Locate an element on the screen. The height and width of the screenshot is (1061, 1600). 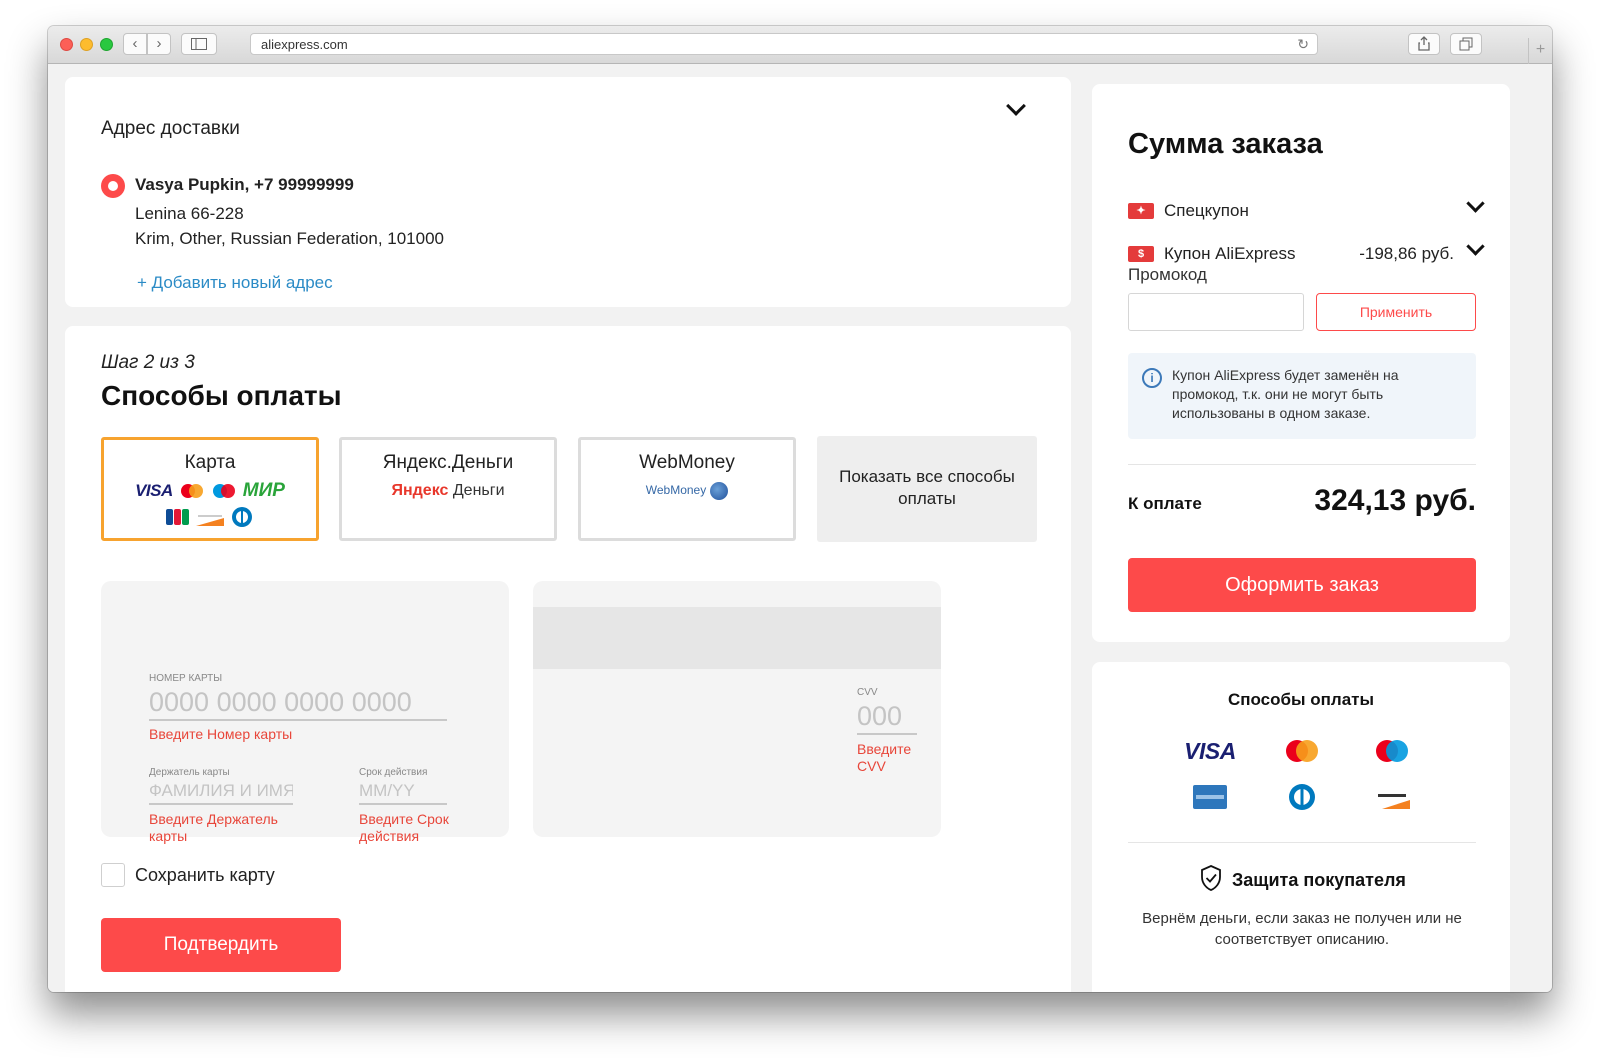
sidebar-icon is located at coordinates (199, 44).